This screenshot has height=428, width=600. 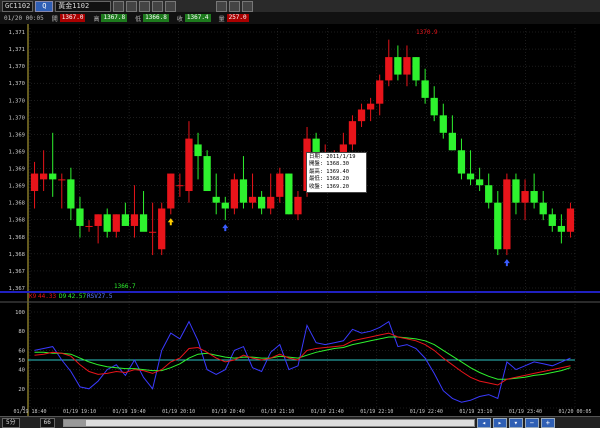 I want to click on quote-close-label: 收, so click(x=179, y=19).